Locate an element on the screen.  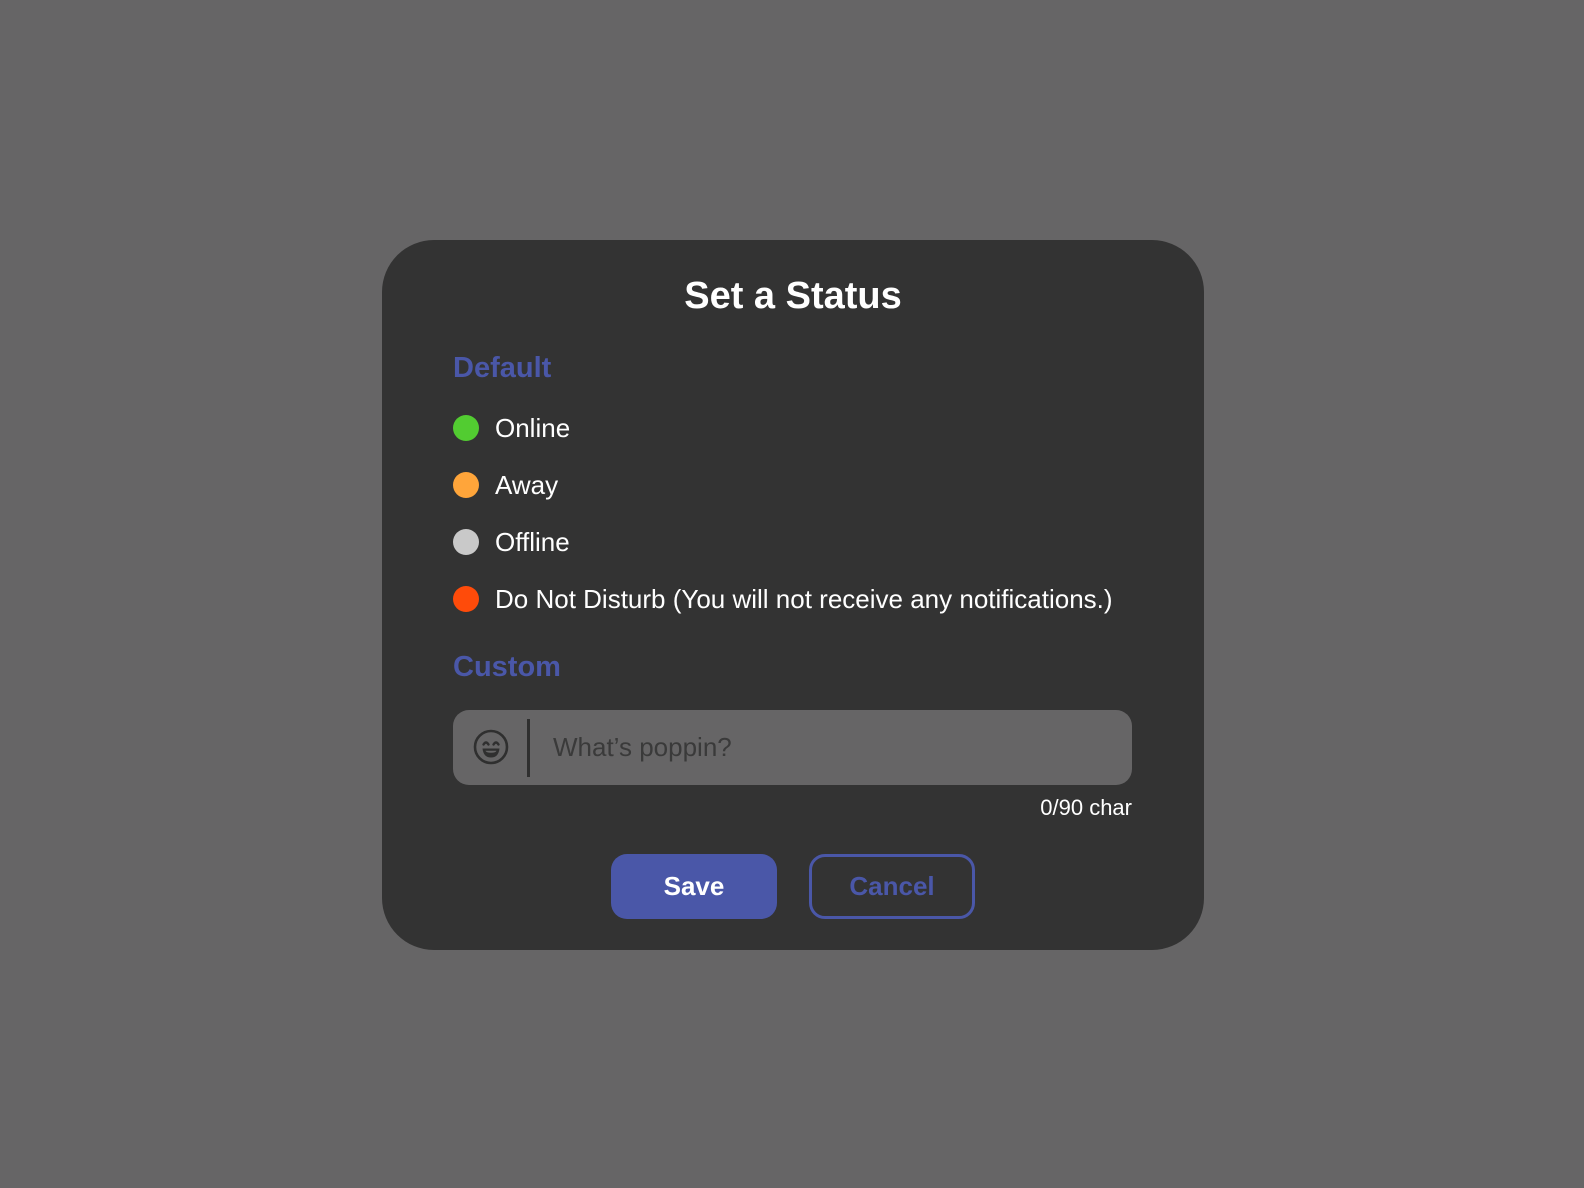
custom-section-heading: Custom is located at coordinates (507, 667).